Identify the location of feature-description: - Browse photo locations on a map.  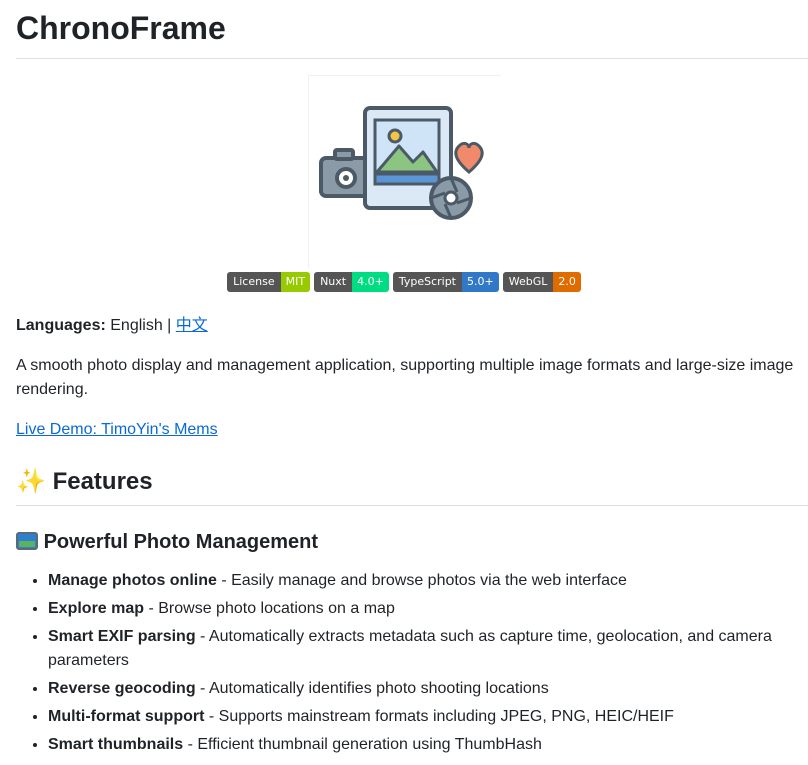
(269, 608).